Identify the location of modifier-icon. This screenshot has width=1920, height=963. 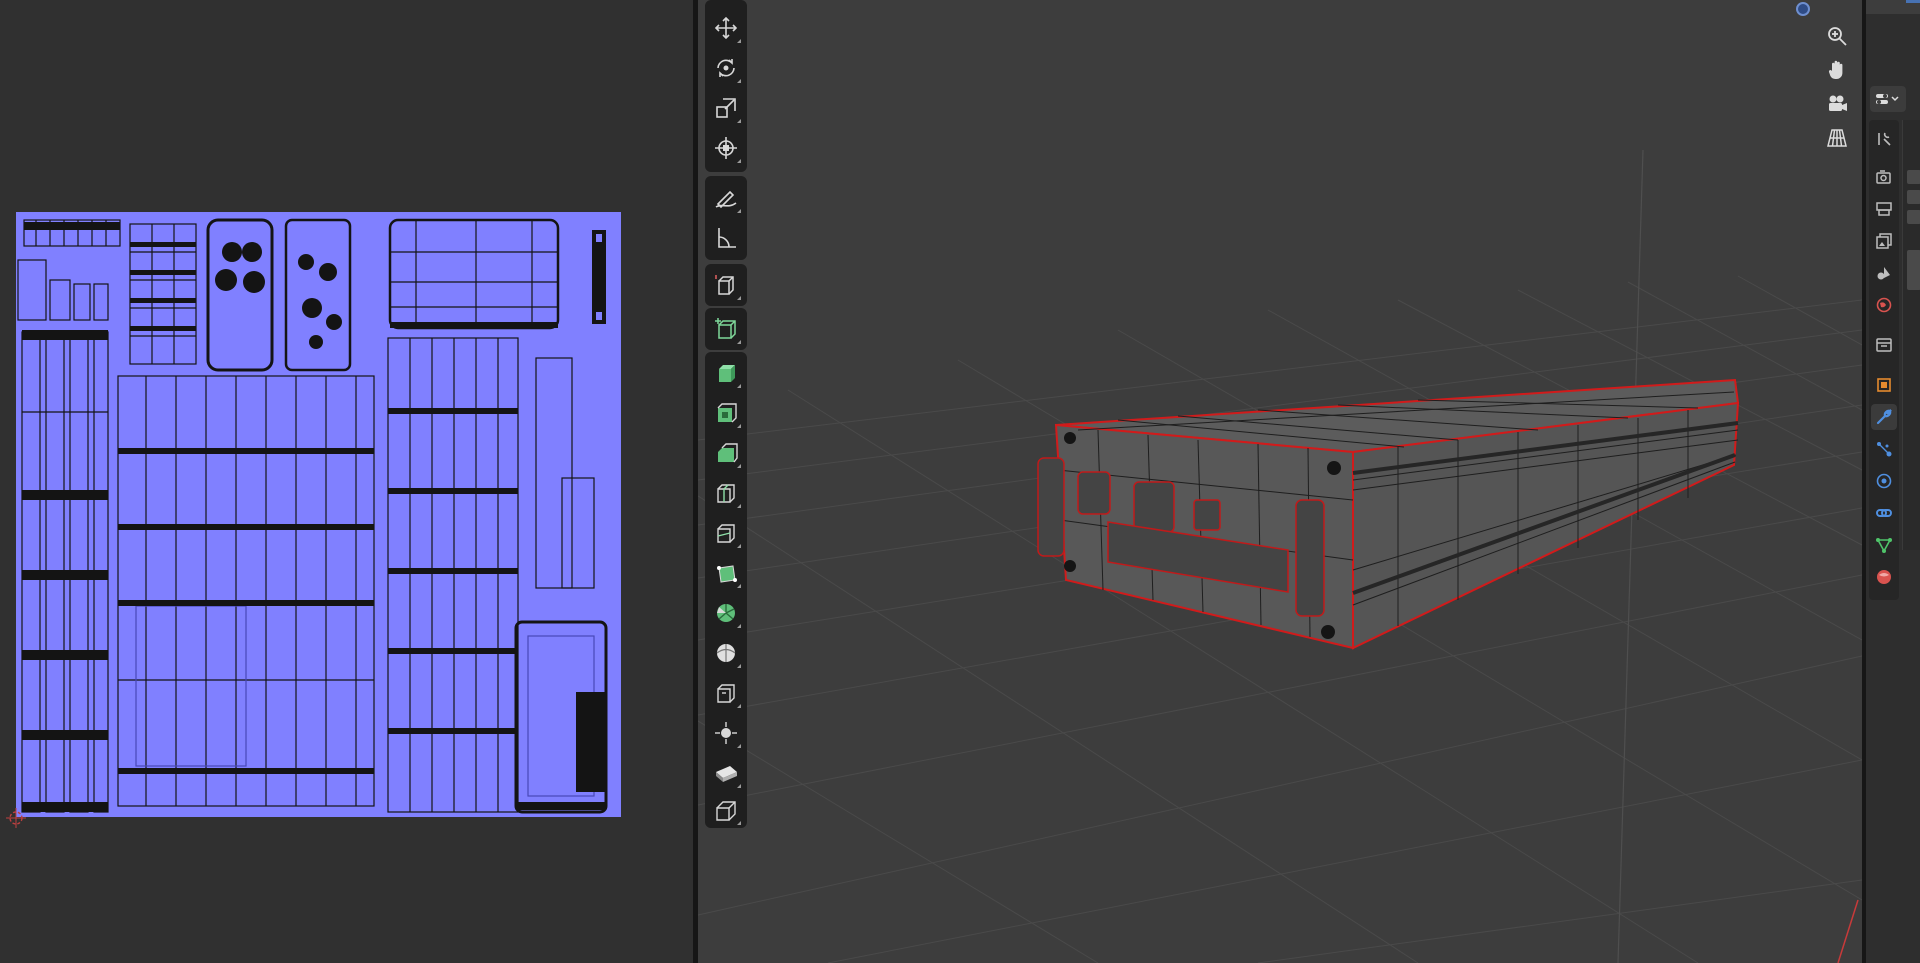
(1884, 416).